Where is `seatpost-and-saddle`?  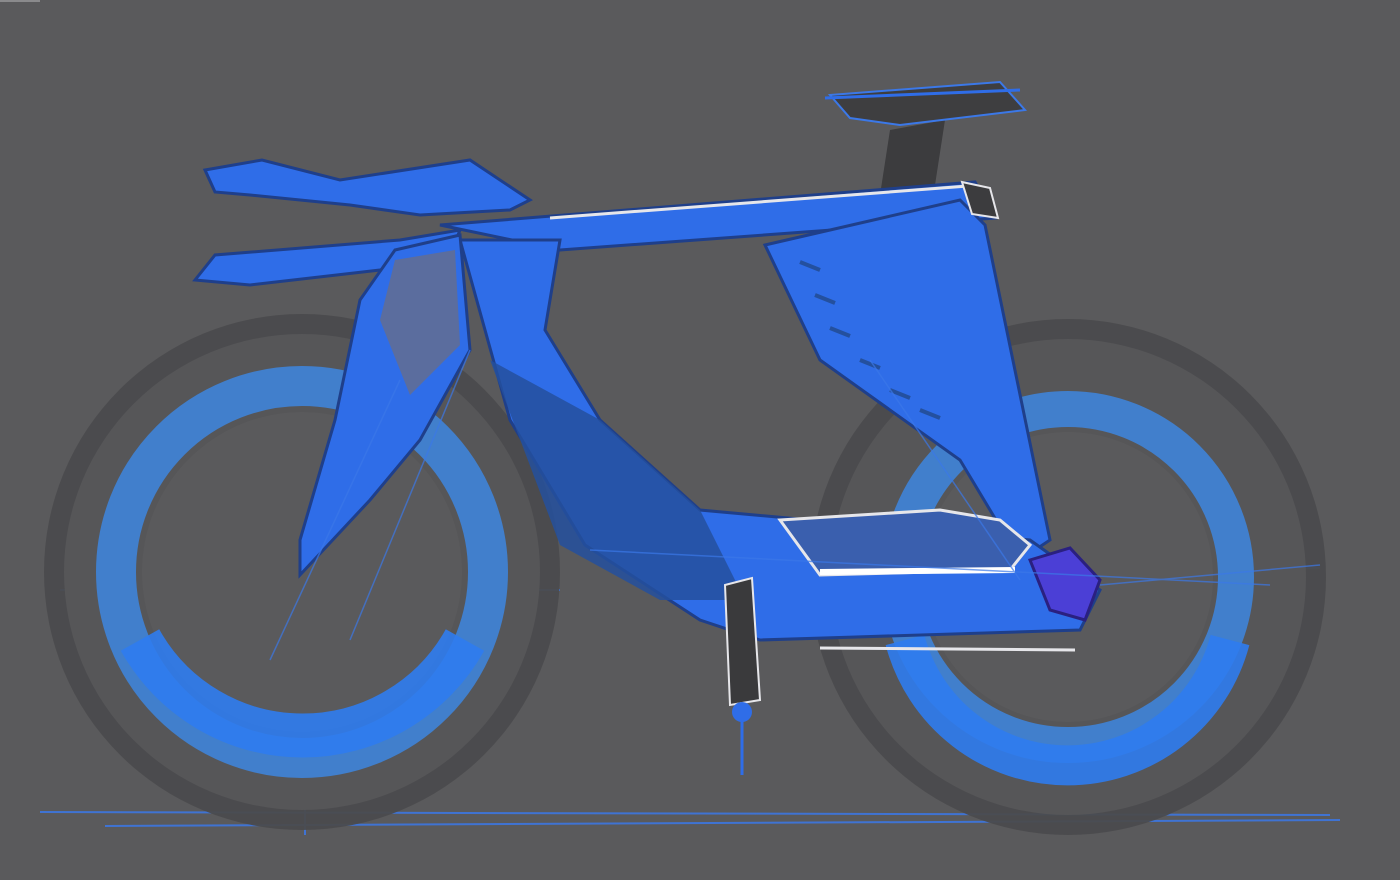
seatpost-and-saddle is located at coordinates (926, 137).